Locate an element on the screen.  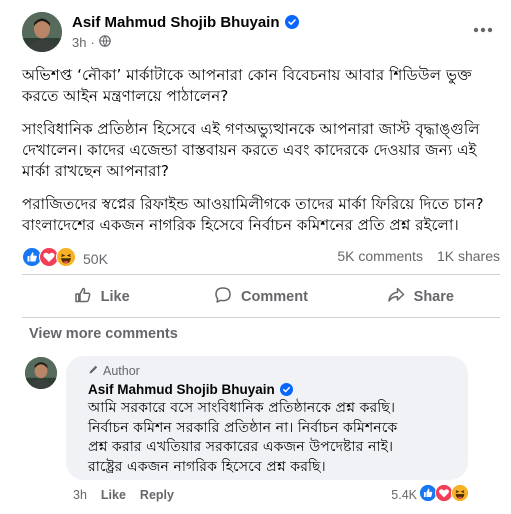
globe-icon is located at coordinates (105, 42).